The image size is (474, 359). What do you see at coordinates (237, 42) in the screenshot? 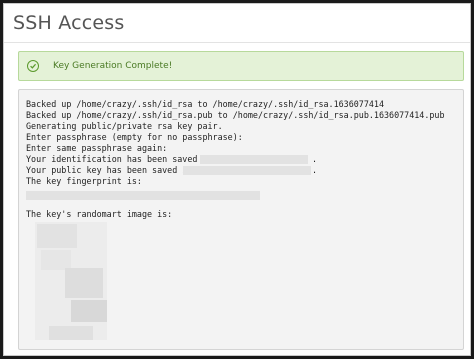
I see `title-divider` at bounding box center [237, 42].